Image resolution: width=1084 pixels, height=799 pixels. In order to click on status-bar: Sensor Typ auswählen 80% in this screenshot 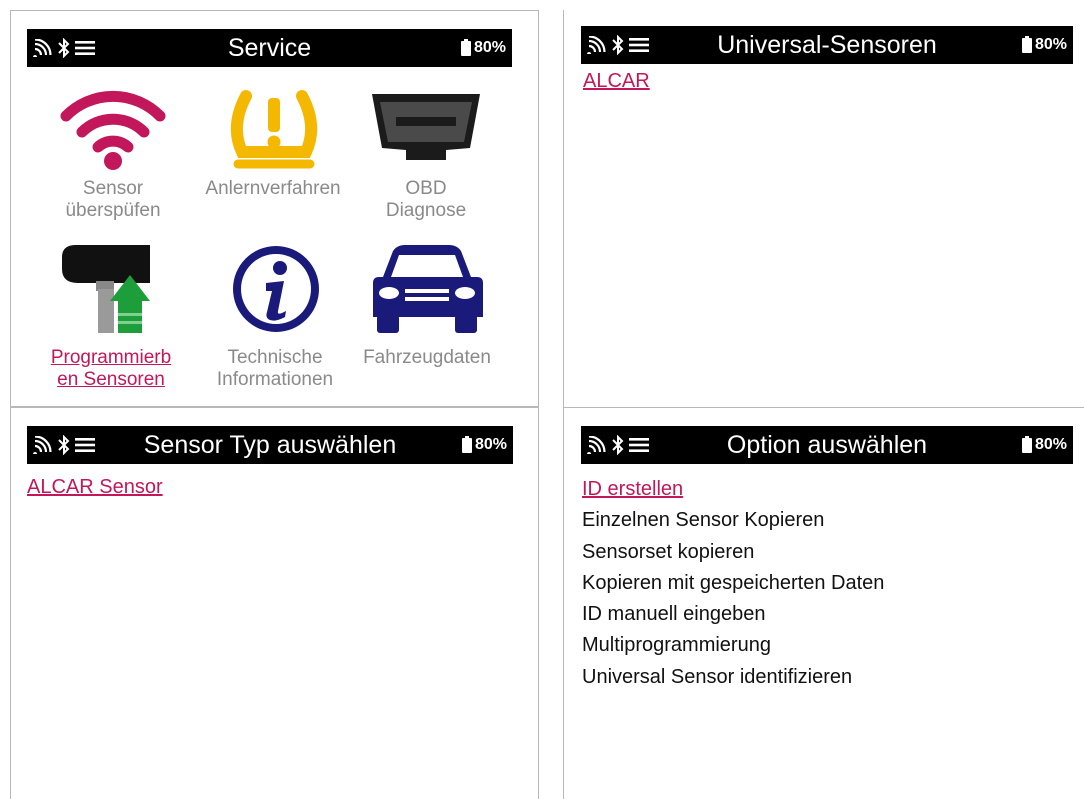, I will do `click(270, 445)`.